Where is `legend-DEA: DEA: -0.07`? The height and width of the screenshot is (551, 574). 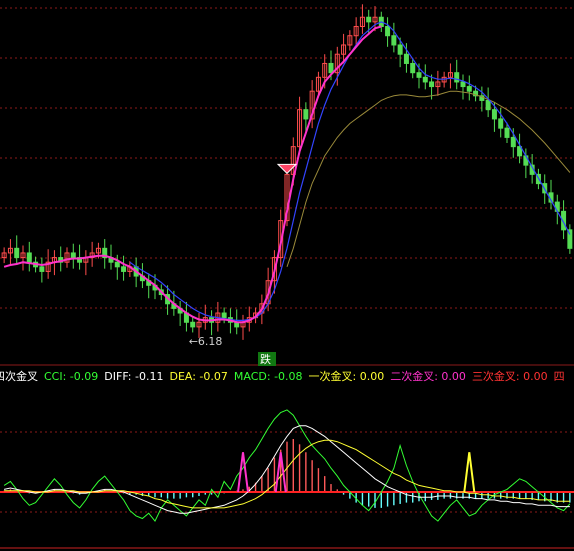 legend-DEA: DEA: -0.07 is located at coordinates (198, 376).